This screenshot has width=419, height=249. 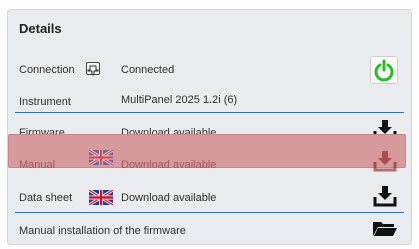 I want to click on manual-label: Manual, so click(x=37, y=165).